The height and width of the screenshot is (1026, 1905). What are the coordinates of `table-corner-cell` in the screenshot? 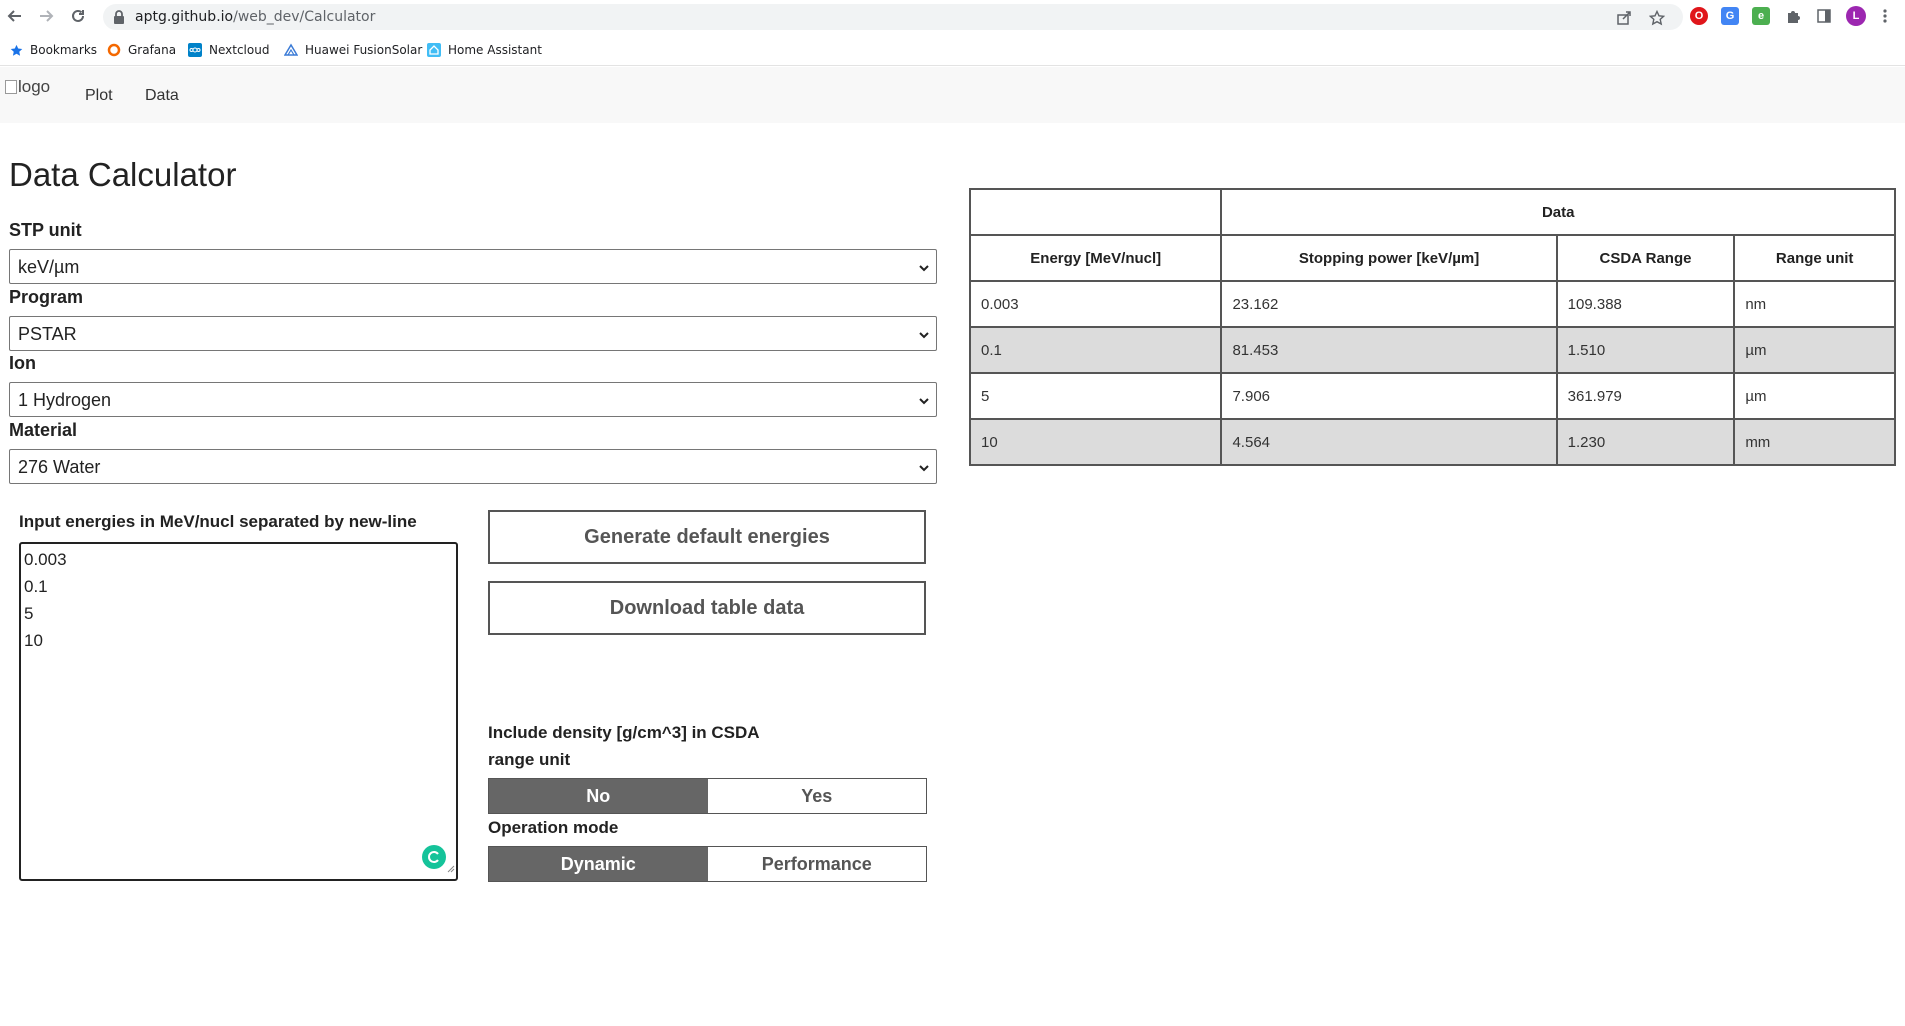 It's located at (1095, 212).